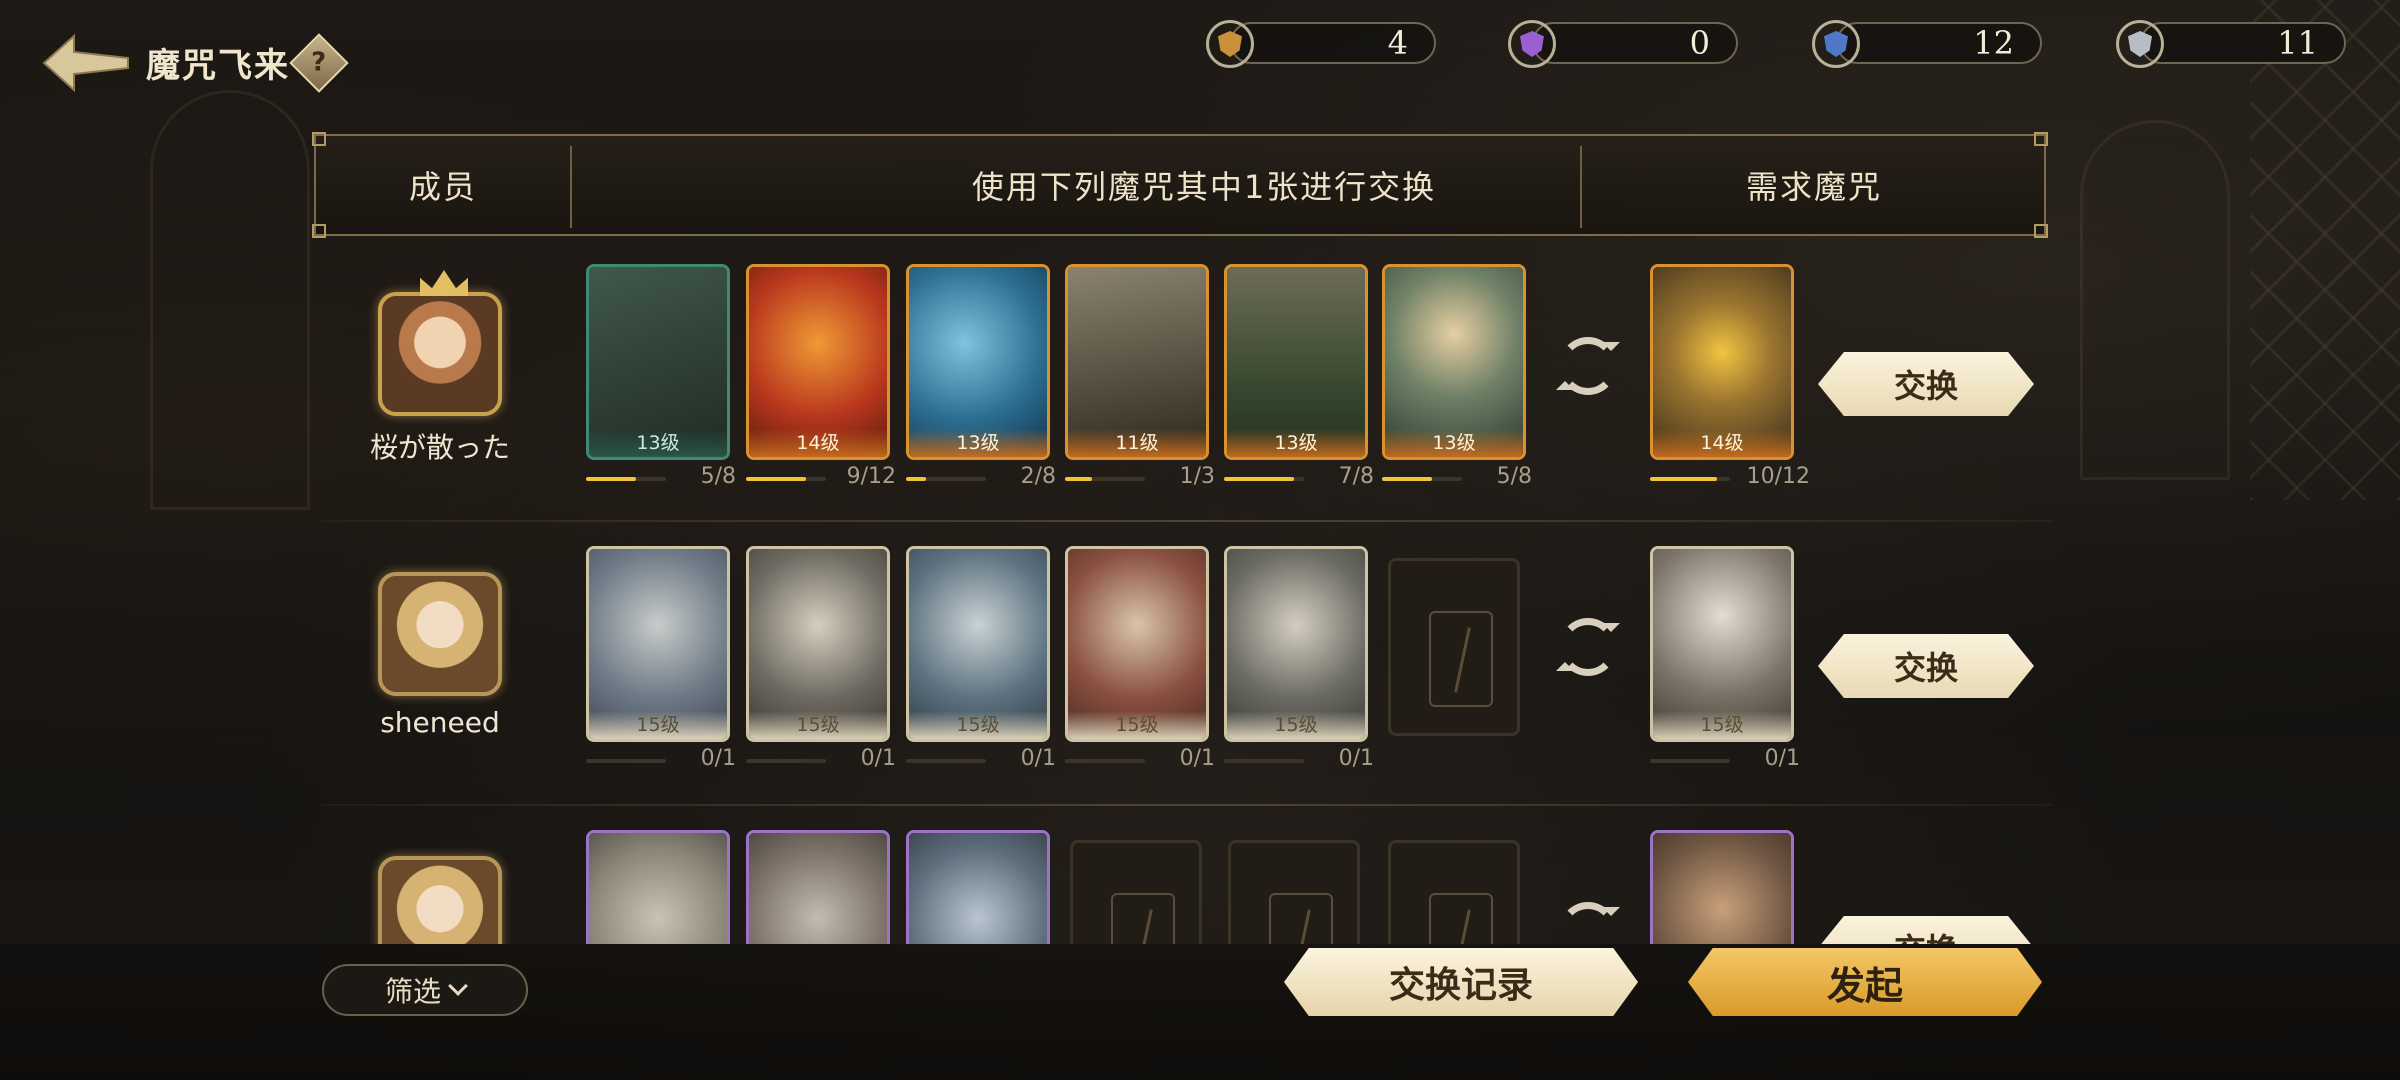 The image size is (2400, 1080). Describe the element at coordinates (2297, 43) in the screenshot. I see `currency-value: 11` at that location.